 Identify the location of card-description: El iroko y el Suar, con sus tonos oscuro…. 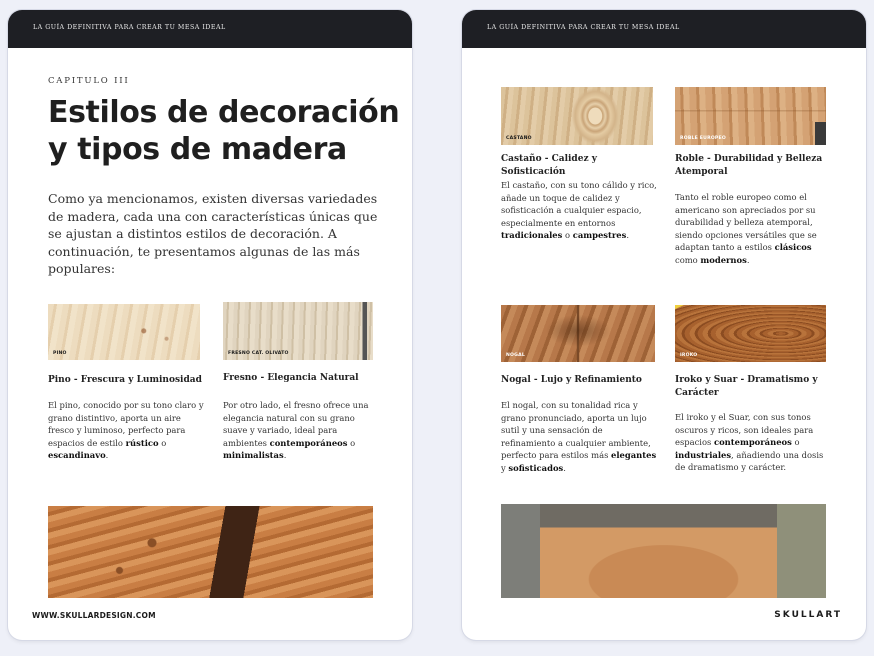
(749, 442).